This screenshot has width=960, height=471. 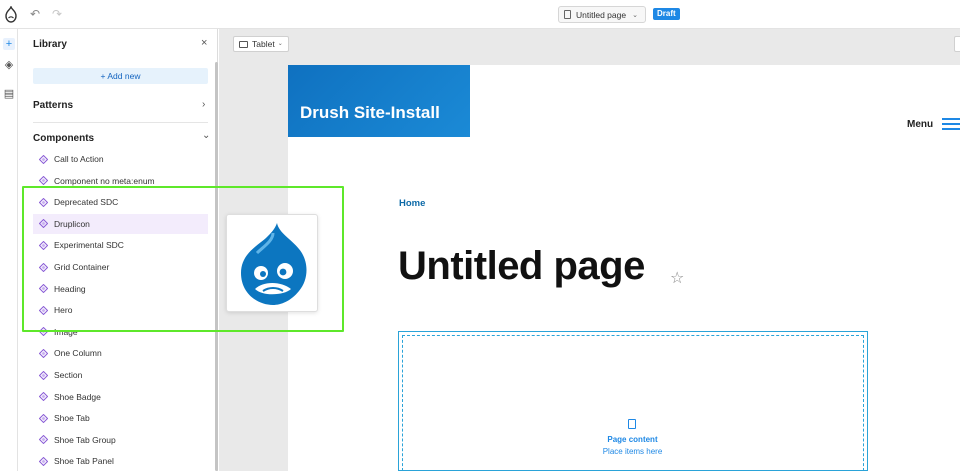 What do you see at coordinates (9, 44) in the screenshot?
I see `plus-icon: +` at bounding box center [9, 44].